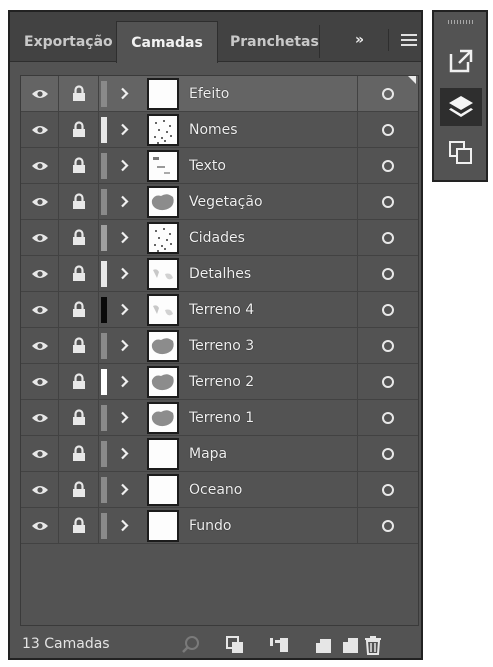 This screenshot has width=493, height=667. Describe the element at coordinates (359, 40) in the screenshot. I see `more-tabs-button: »` at that location.